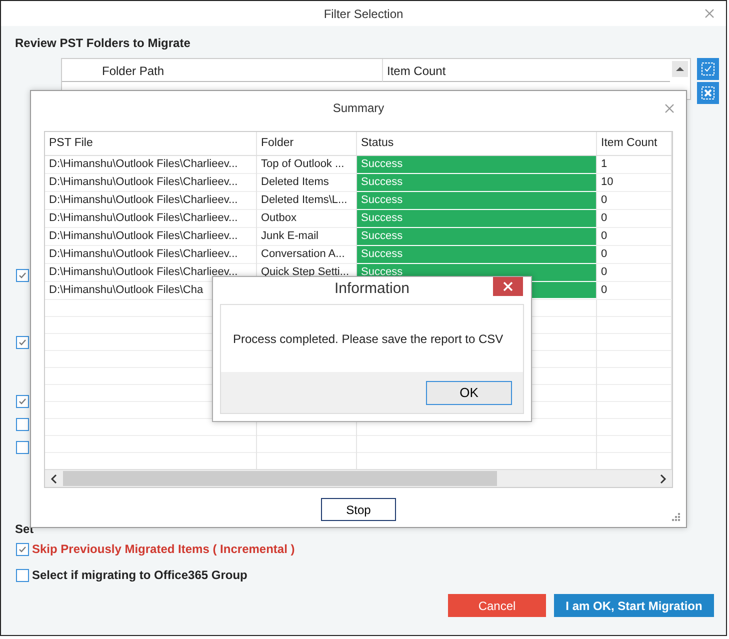 The width and height of the screenshot is (729, 639). What do you see at coordinates (163, 549) in the screenshot?
I see `checkbox-label: Skip Previously Migrated Items ( Incremental )` at bounding box center [163, 549].